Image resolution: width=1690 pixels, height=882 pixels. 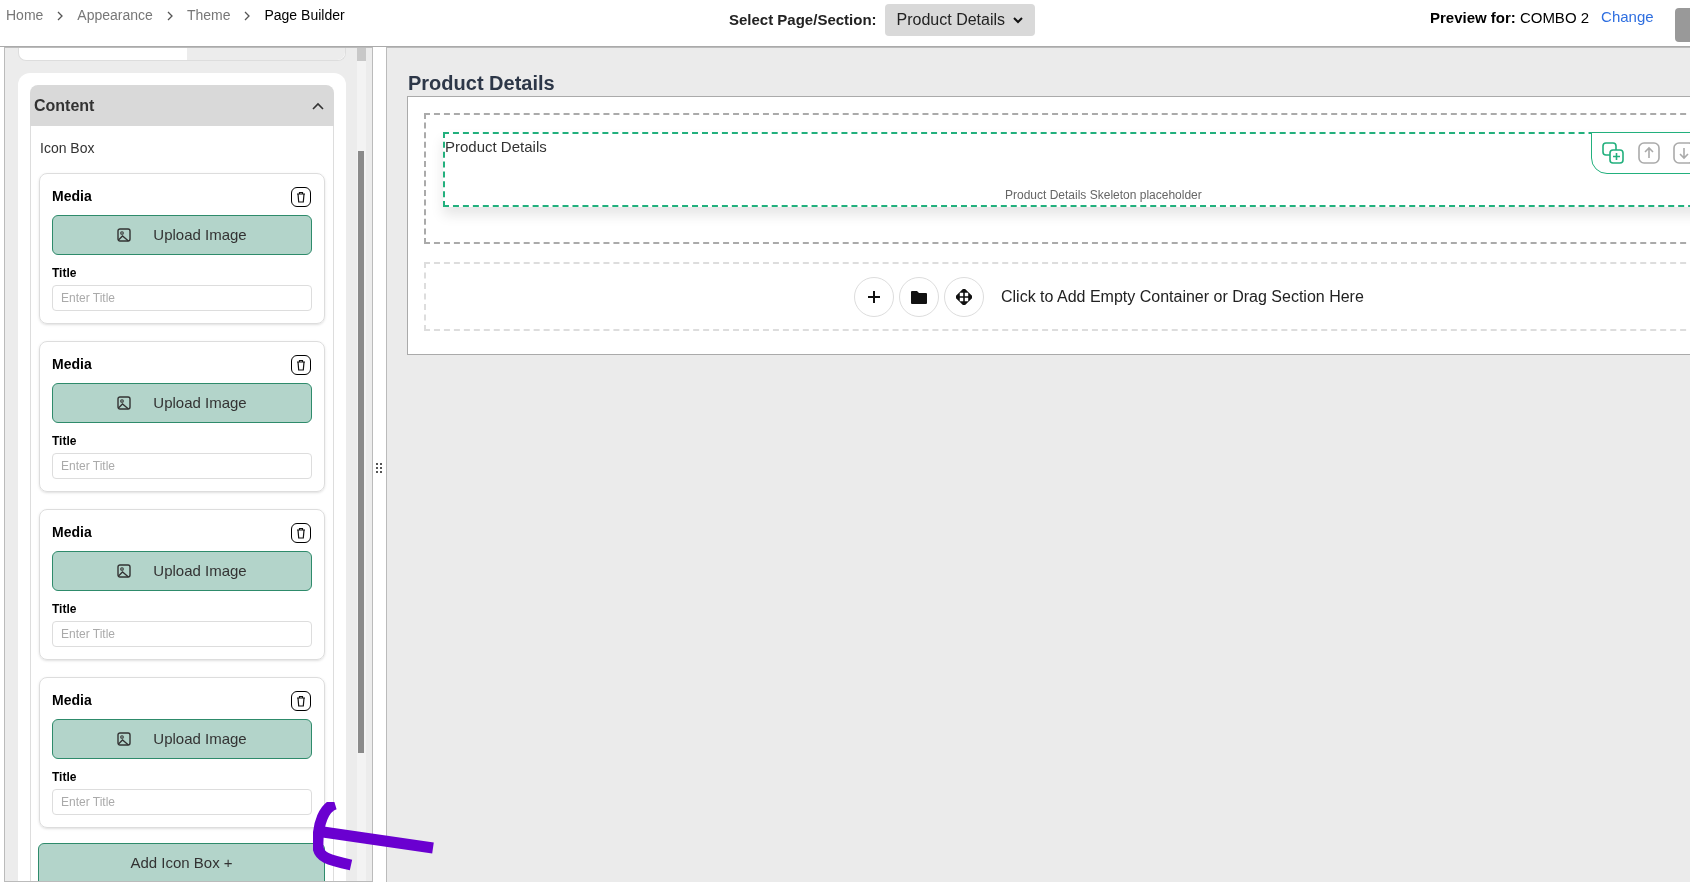 What do you see at coordinates (960, 20) in the screenshot?
I see `page-select: Product Details` at bounding box center [960, 20].